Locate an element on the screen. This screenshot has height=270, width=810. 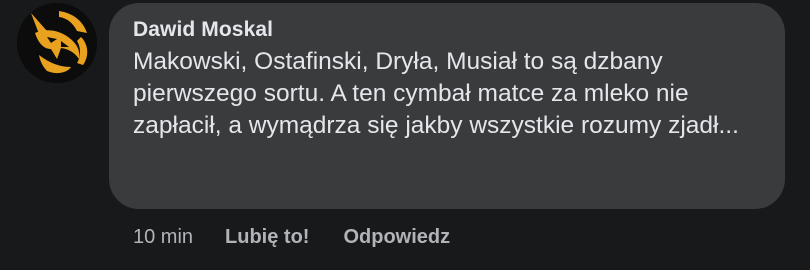
avatar is located at coordinates (57, 43).